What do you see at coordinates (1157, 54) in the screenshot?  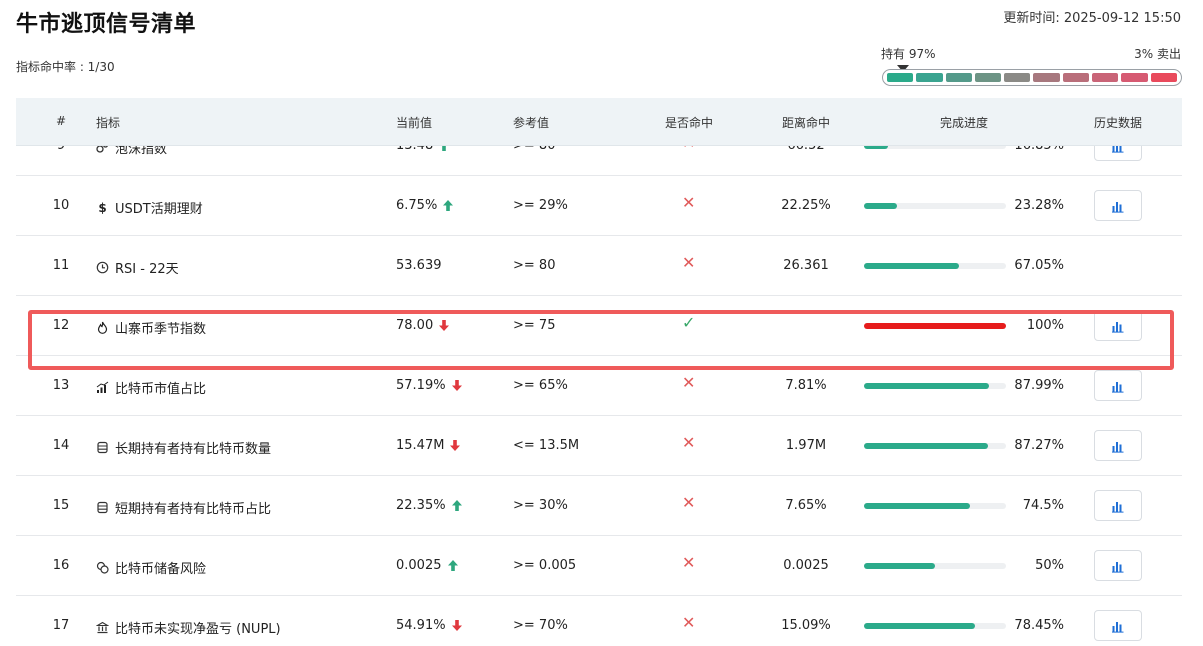 I see `gauge-sell-label: 3% 卖出` at bounding box center [1157, 54].